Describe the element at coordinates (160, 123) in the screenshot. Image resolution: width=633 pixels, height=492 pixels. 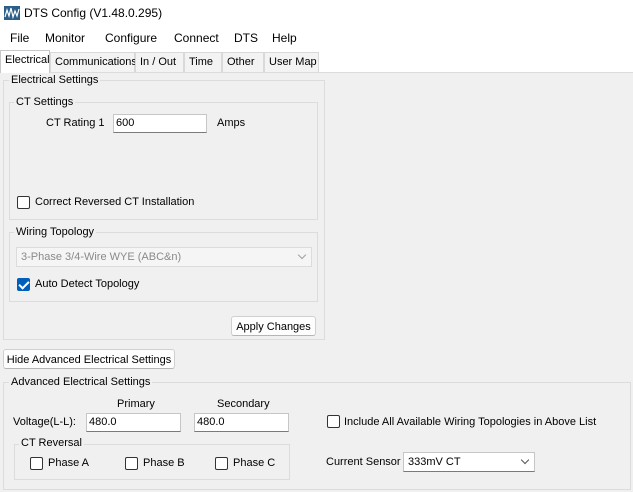
I see `ct-rating-input: 600` at that location.